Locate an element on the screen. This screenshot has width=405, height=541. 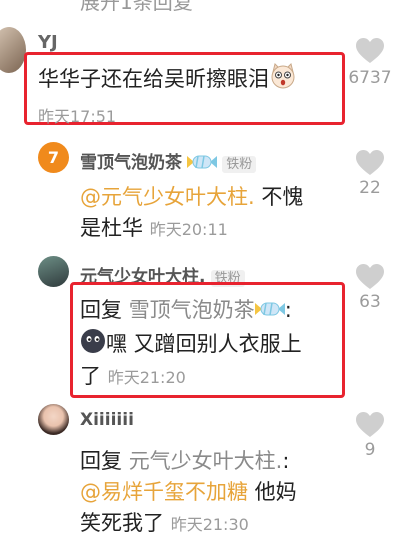
comment-text-line: 他妈 is located at coordinates (272, 492).